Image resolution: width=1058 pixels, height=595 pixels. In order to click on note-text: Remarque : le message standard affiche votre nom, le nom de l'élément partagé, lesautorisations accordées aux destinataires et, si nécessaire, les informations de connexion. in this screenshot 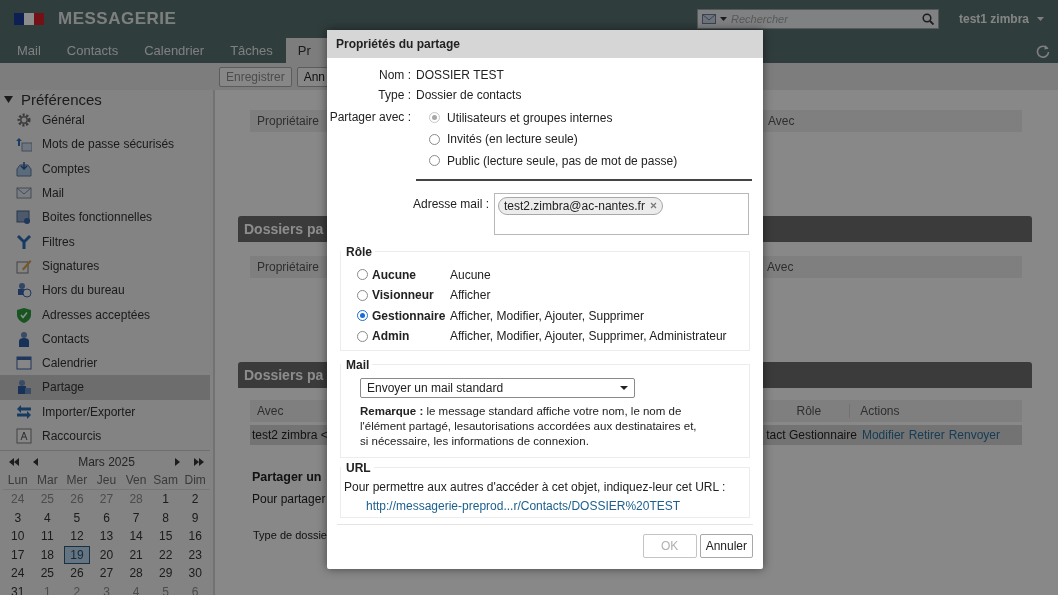, I will do `click(529, 426)`.